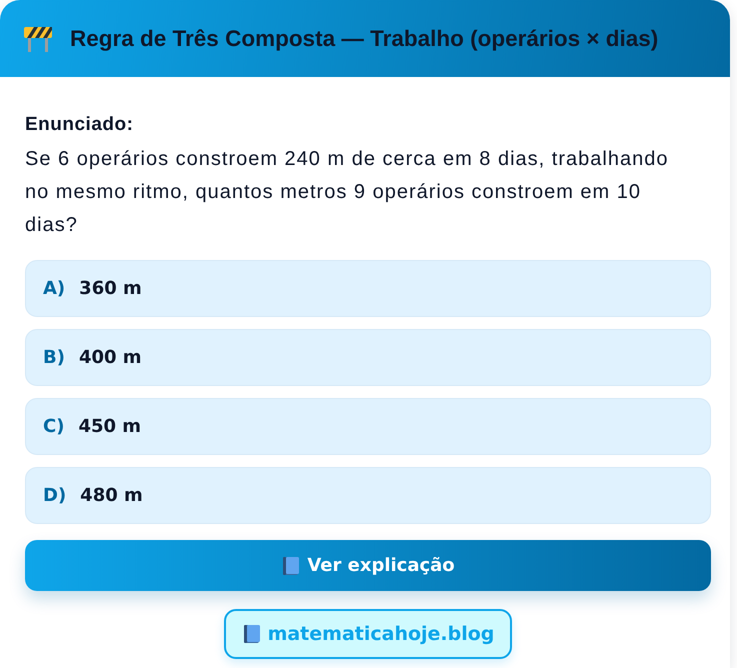  What do you see at coordinates (381, 634) in the screenshot?
I see `site-link-label: matematicahoje.blog` at bounding box center [381, 634].